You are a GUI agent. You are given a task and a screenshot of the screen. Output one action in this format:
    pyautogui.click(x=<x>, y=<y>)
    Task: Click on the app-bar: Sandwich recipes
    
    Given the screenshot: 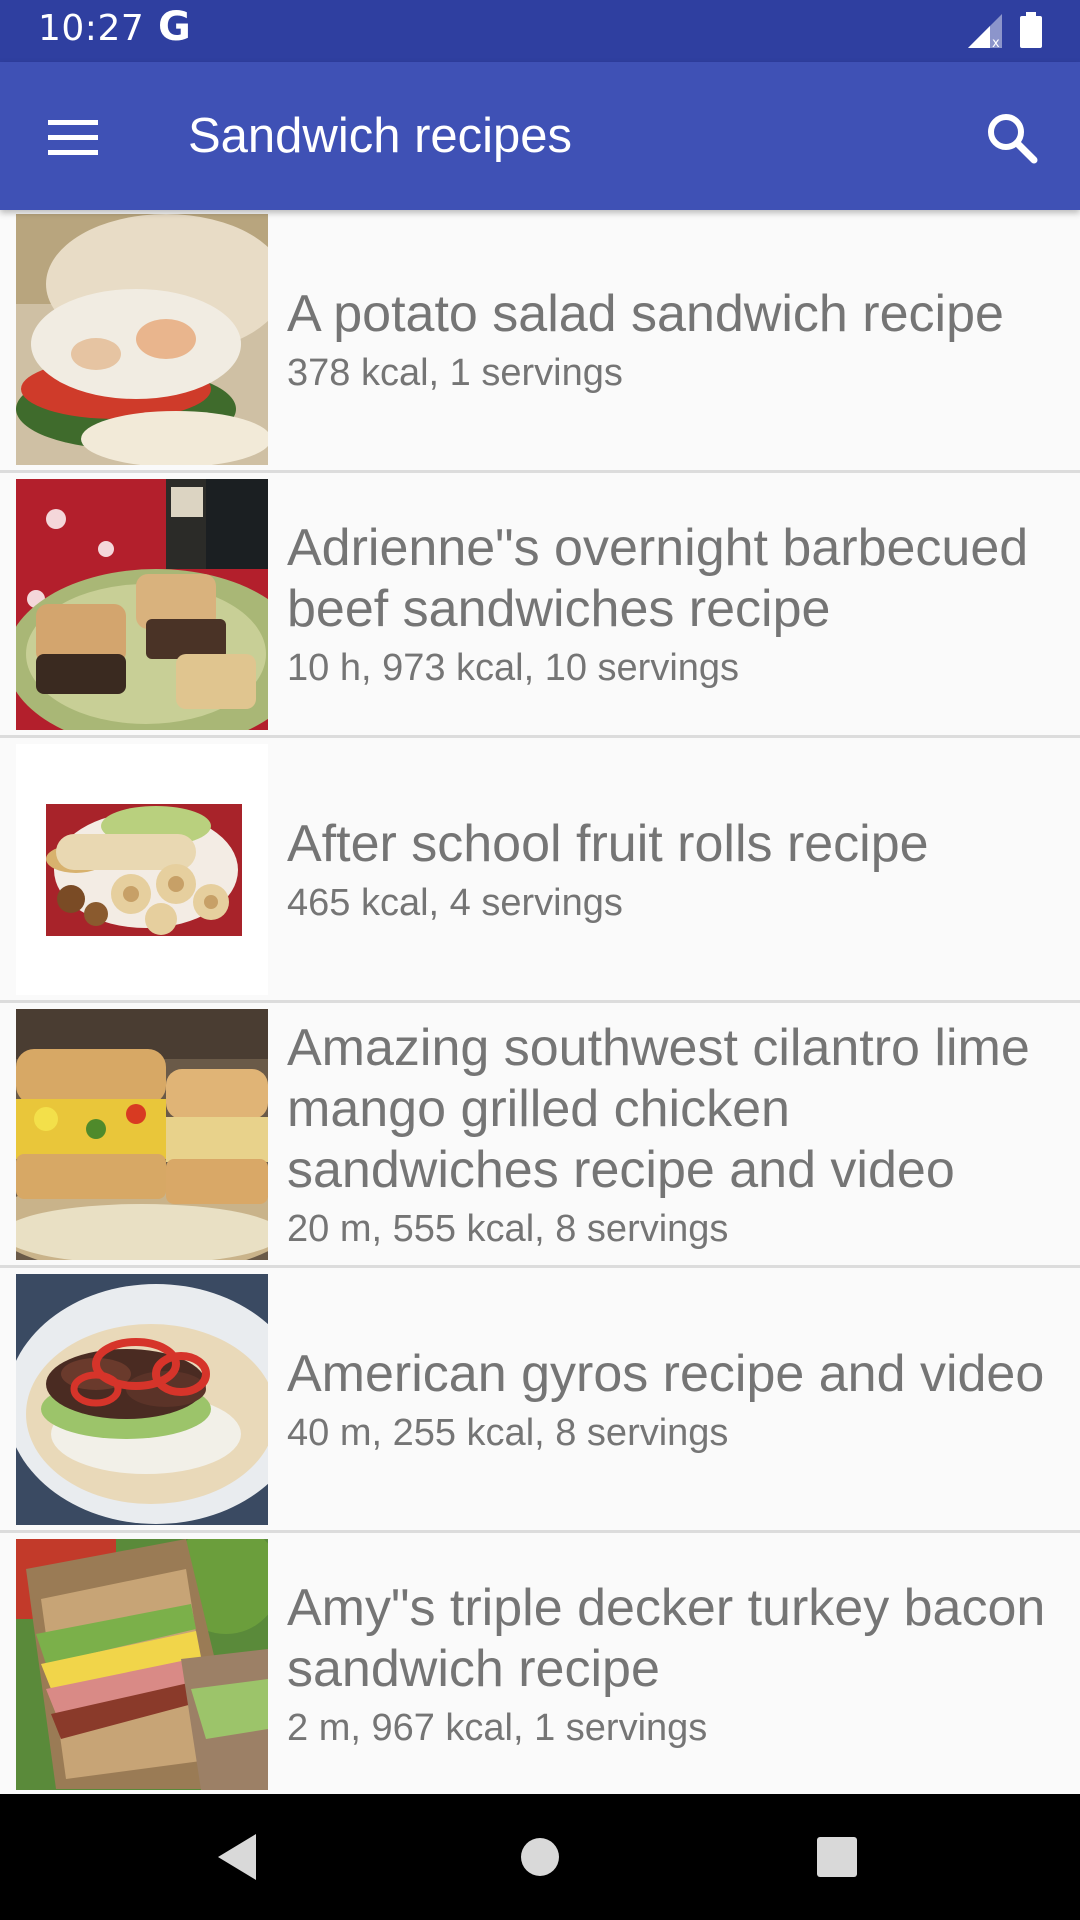 What is the action you would take?
    pyautogui.click(x=540, y=136)
    